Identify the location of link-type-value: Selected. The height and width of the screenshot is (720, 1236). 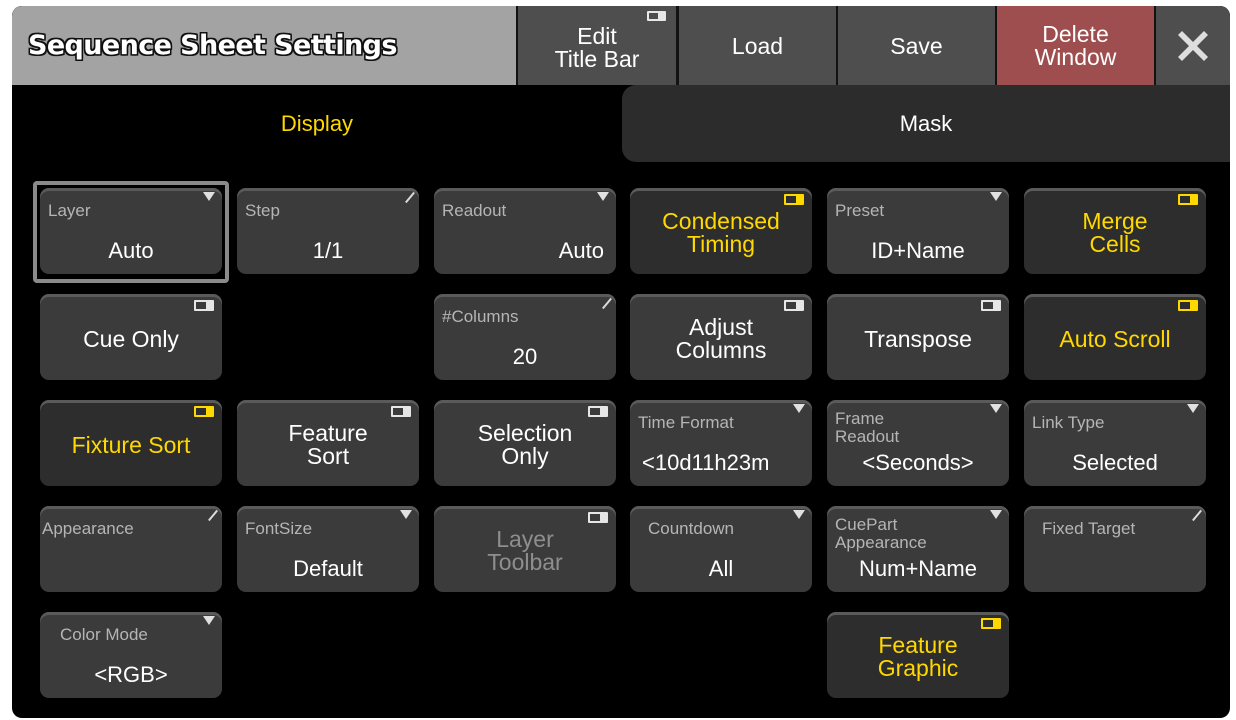
(1115, 462).